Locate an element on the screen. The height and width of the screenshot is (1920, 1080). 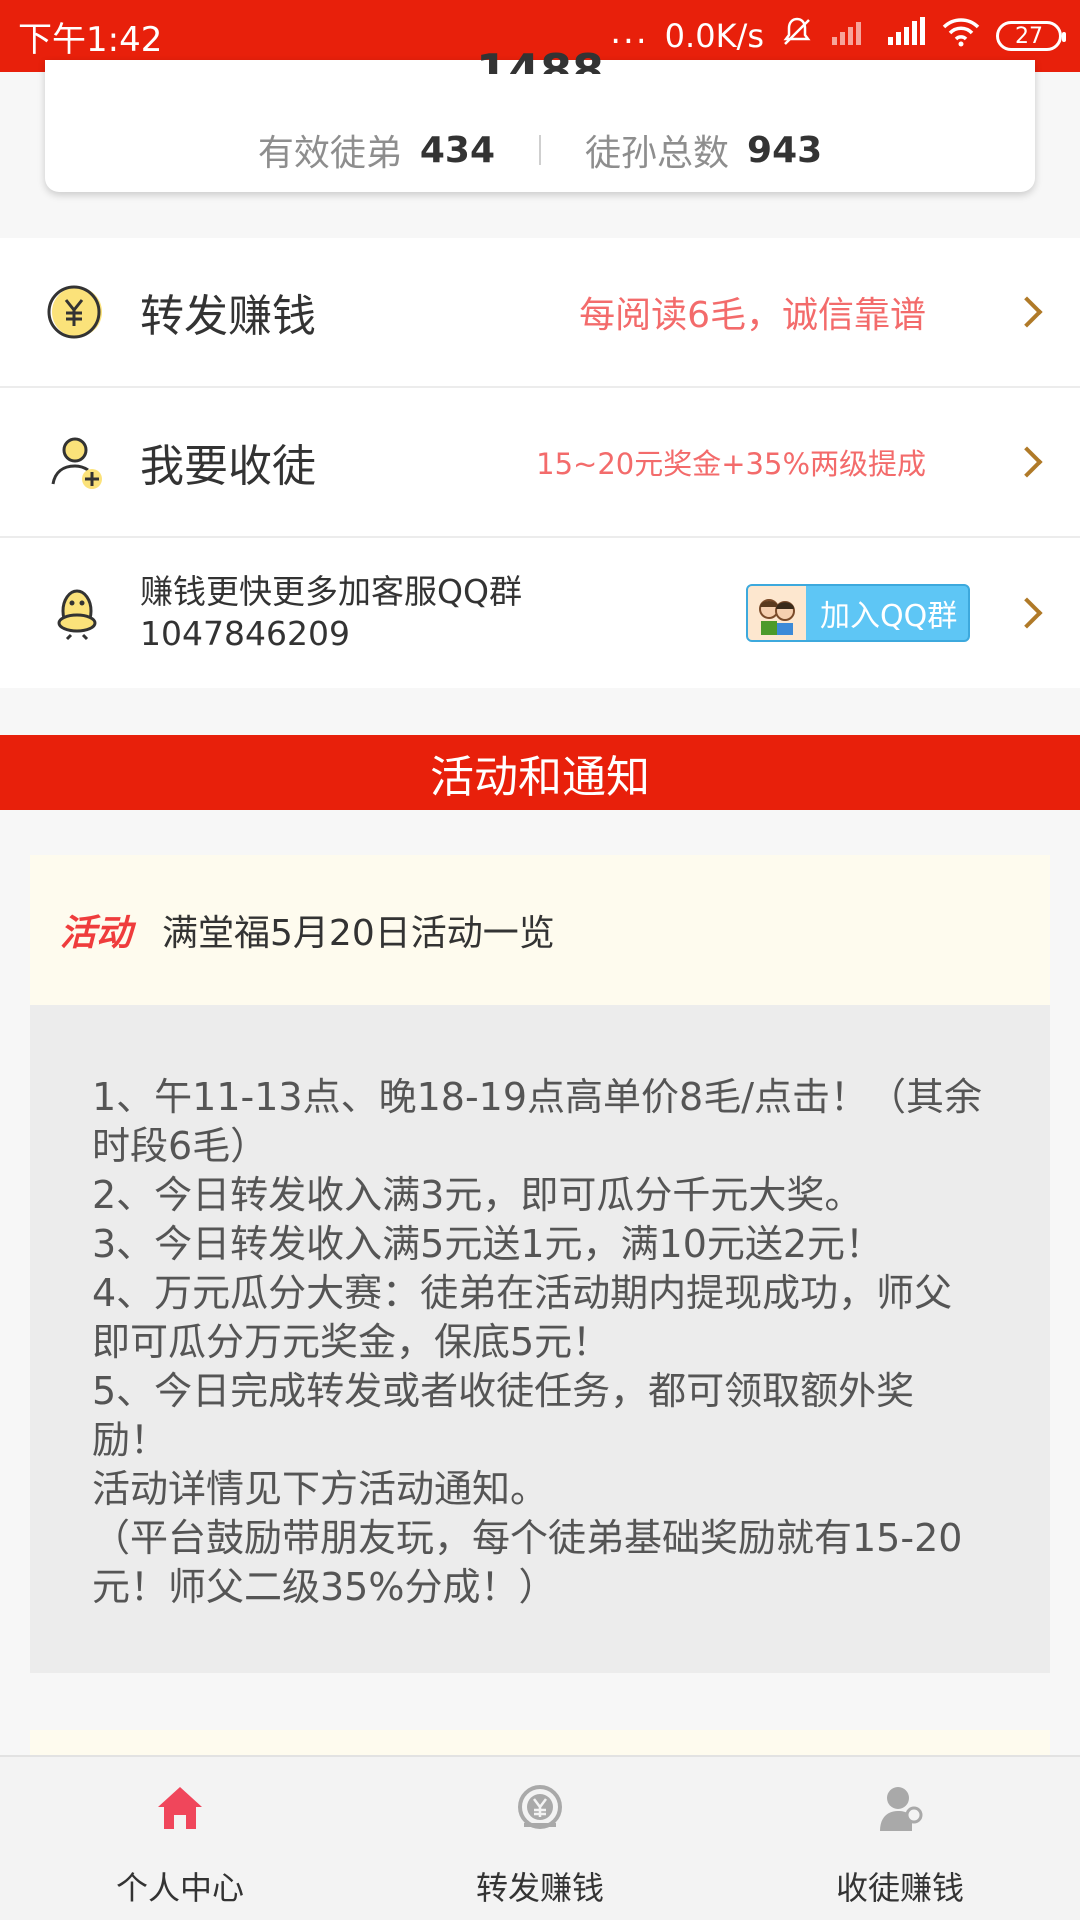
activity-line: （平台鼓励带朋友玩，每个徒弟基础奖励就有15-20元！师父二级35%分成！） is located at coordinates (527, 1562).